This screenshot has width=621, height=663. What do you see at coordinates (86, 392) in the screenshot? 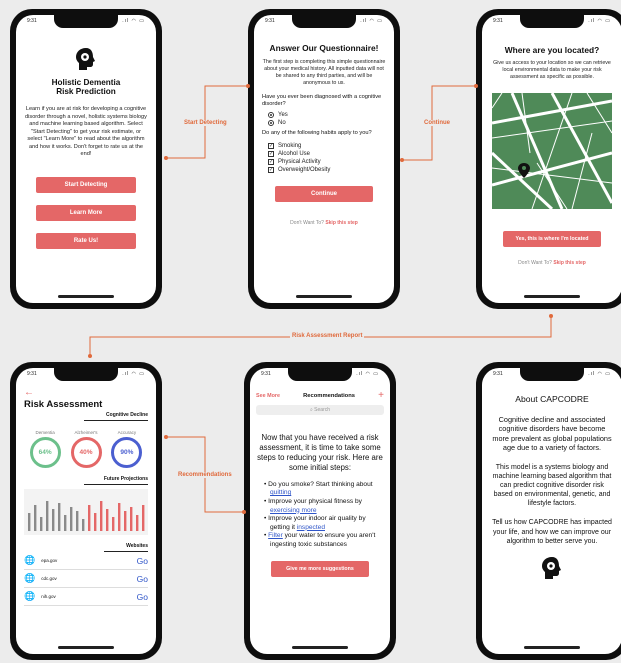
I see `back-arrow-icon: ←` at bounding box center [86, 392].